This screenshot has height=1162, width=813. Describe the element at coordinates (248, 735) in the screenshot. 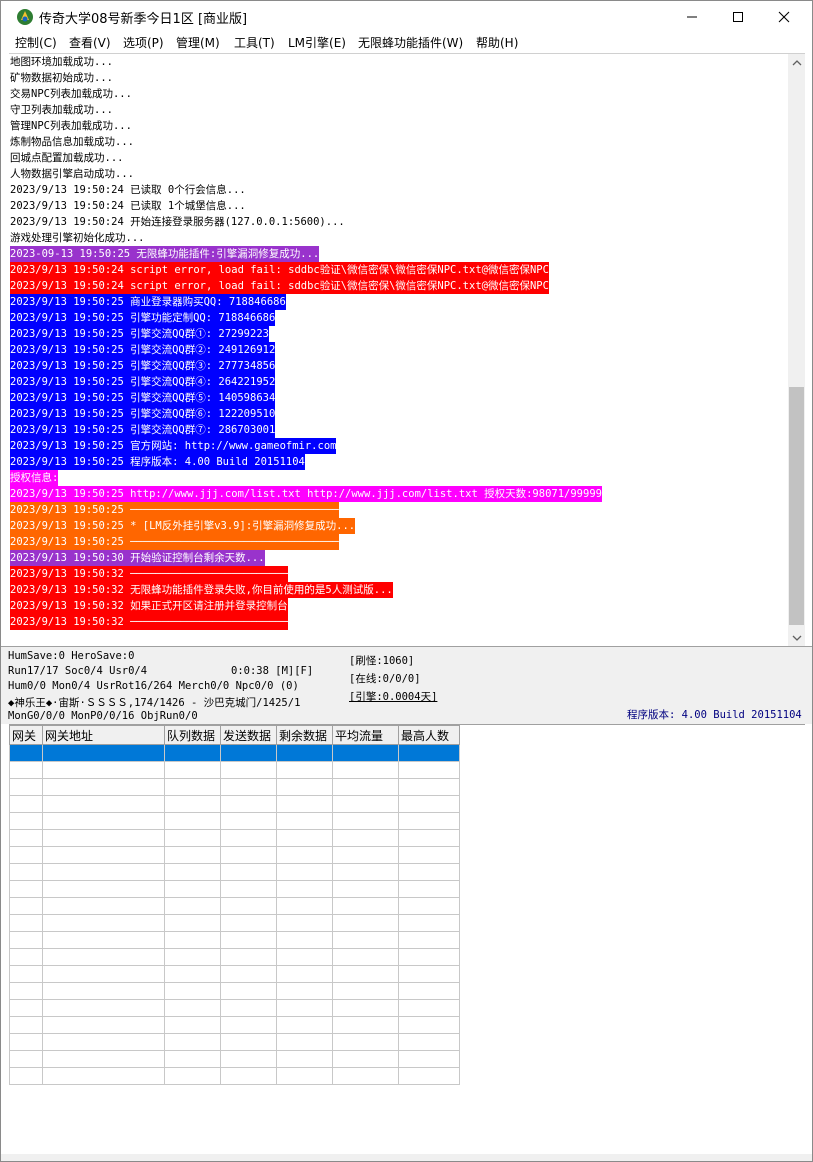

I see `col-send-data: 发送数据` at that location.